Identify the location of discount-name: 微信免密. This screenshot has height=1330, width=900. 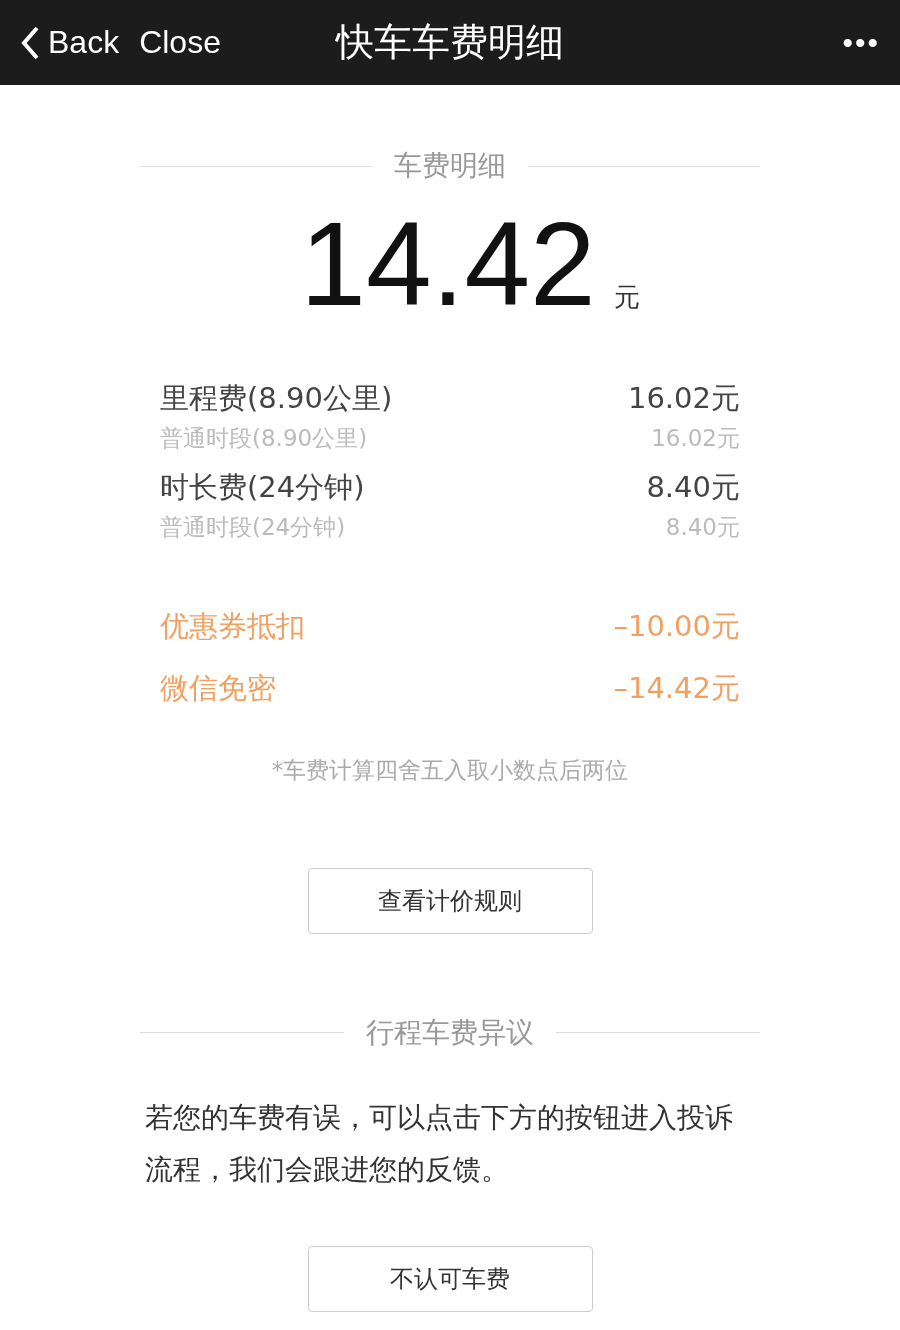
(218, 688).